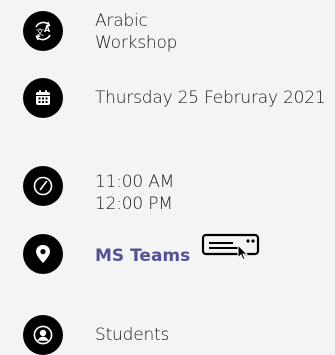 This screenshot has height=355, width=335. I want to click on event-location-row: MS Teams, so click(167, 255).